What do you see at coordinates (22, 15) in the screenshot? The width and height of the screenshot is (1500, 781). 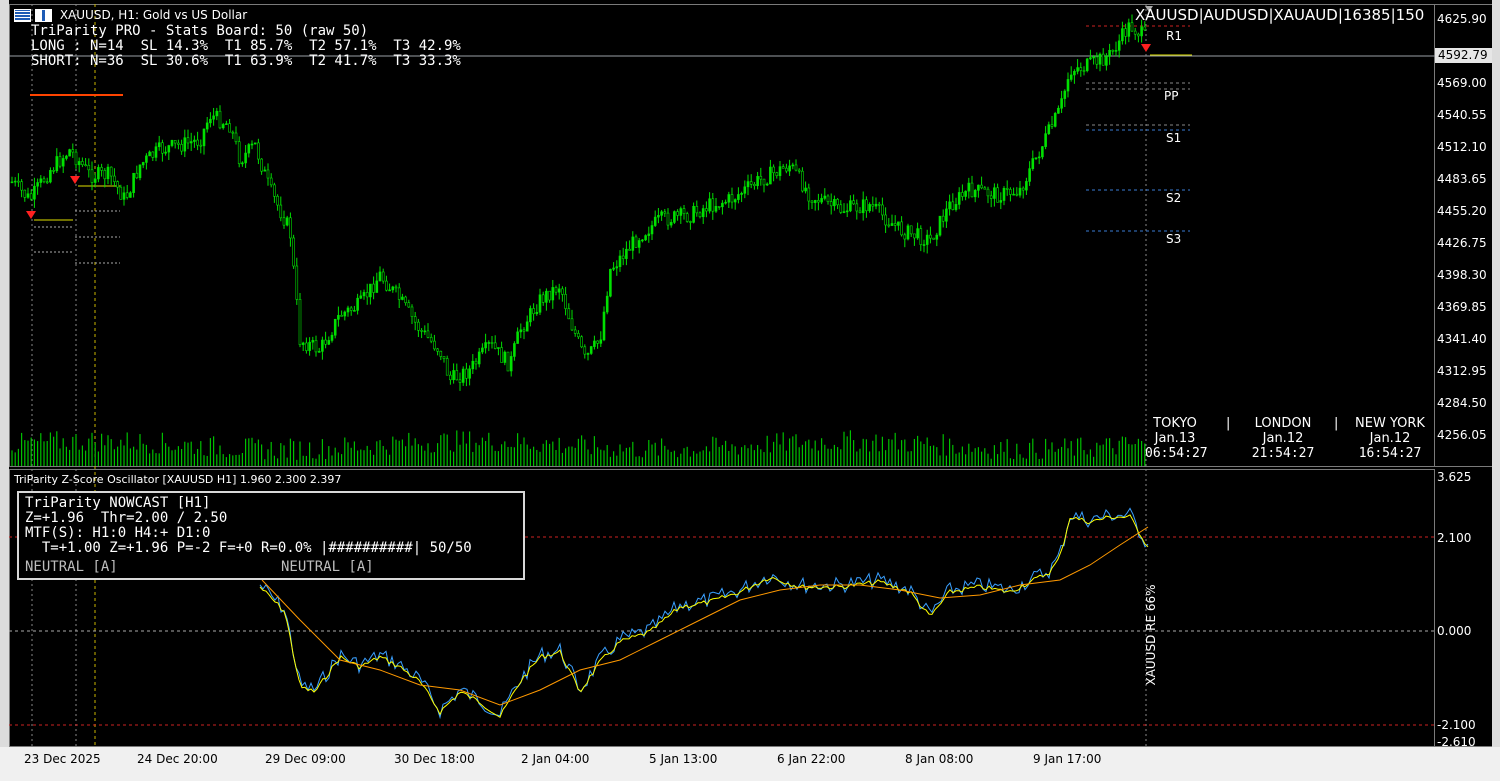 I see `chart-type-icon` at bounding box center [22, 15].